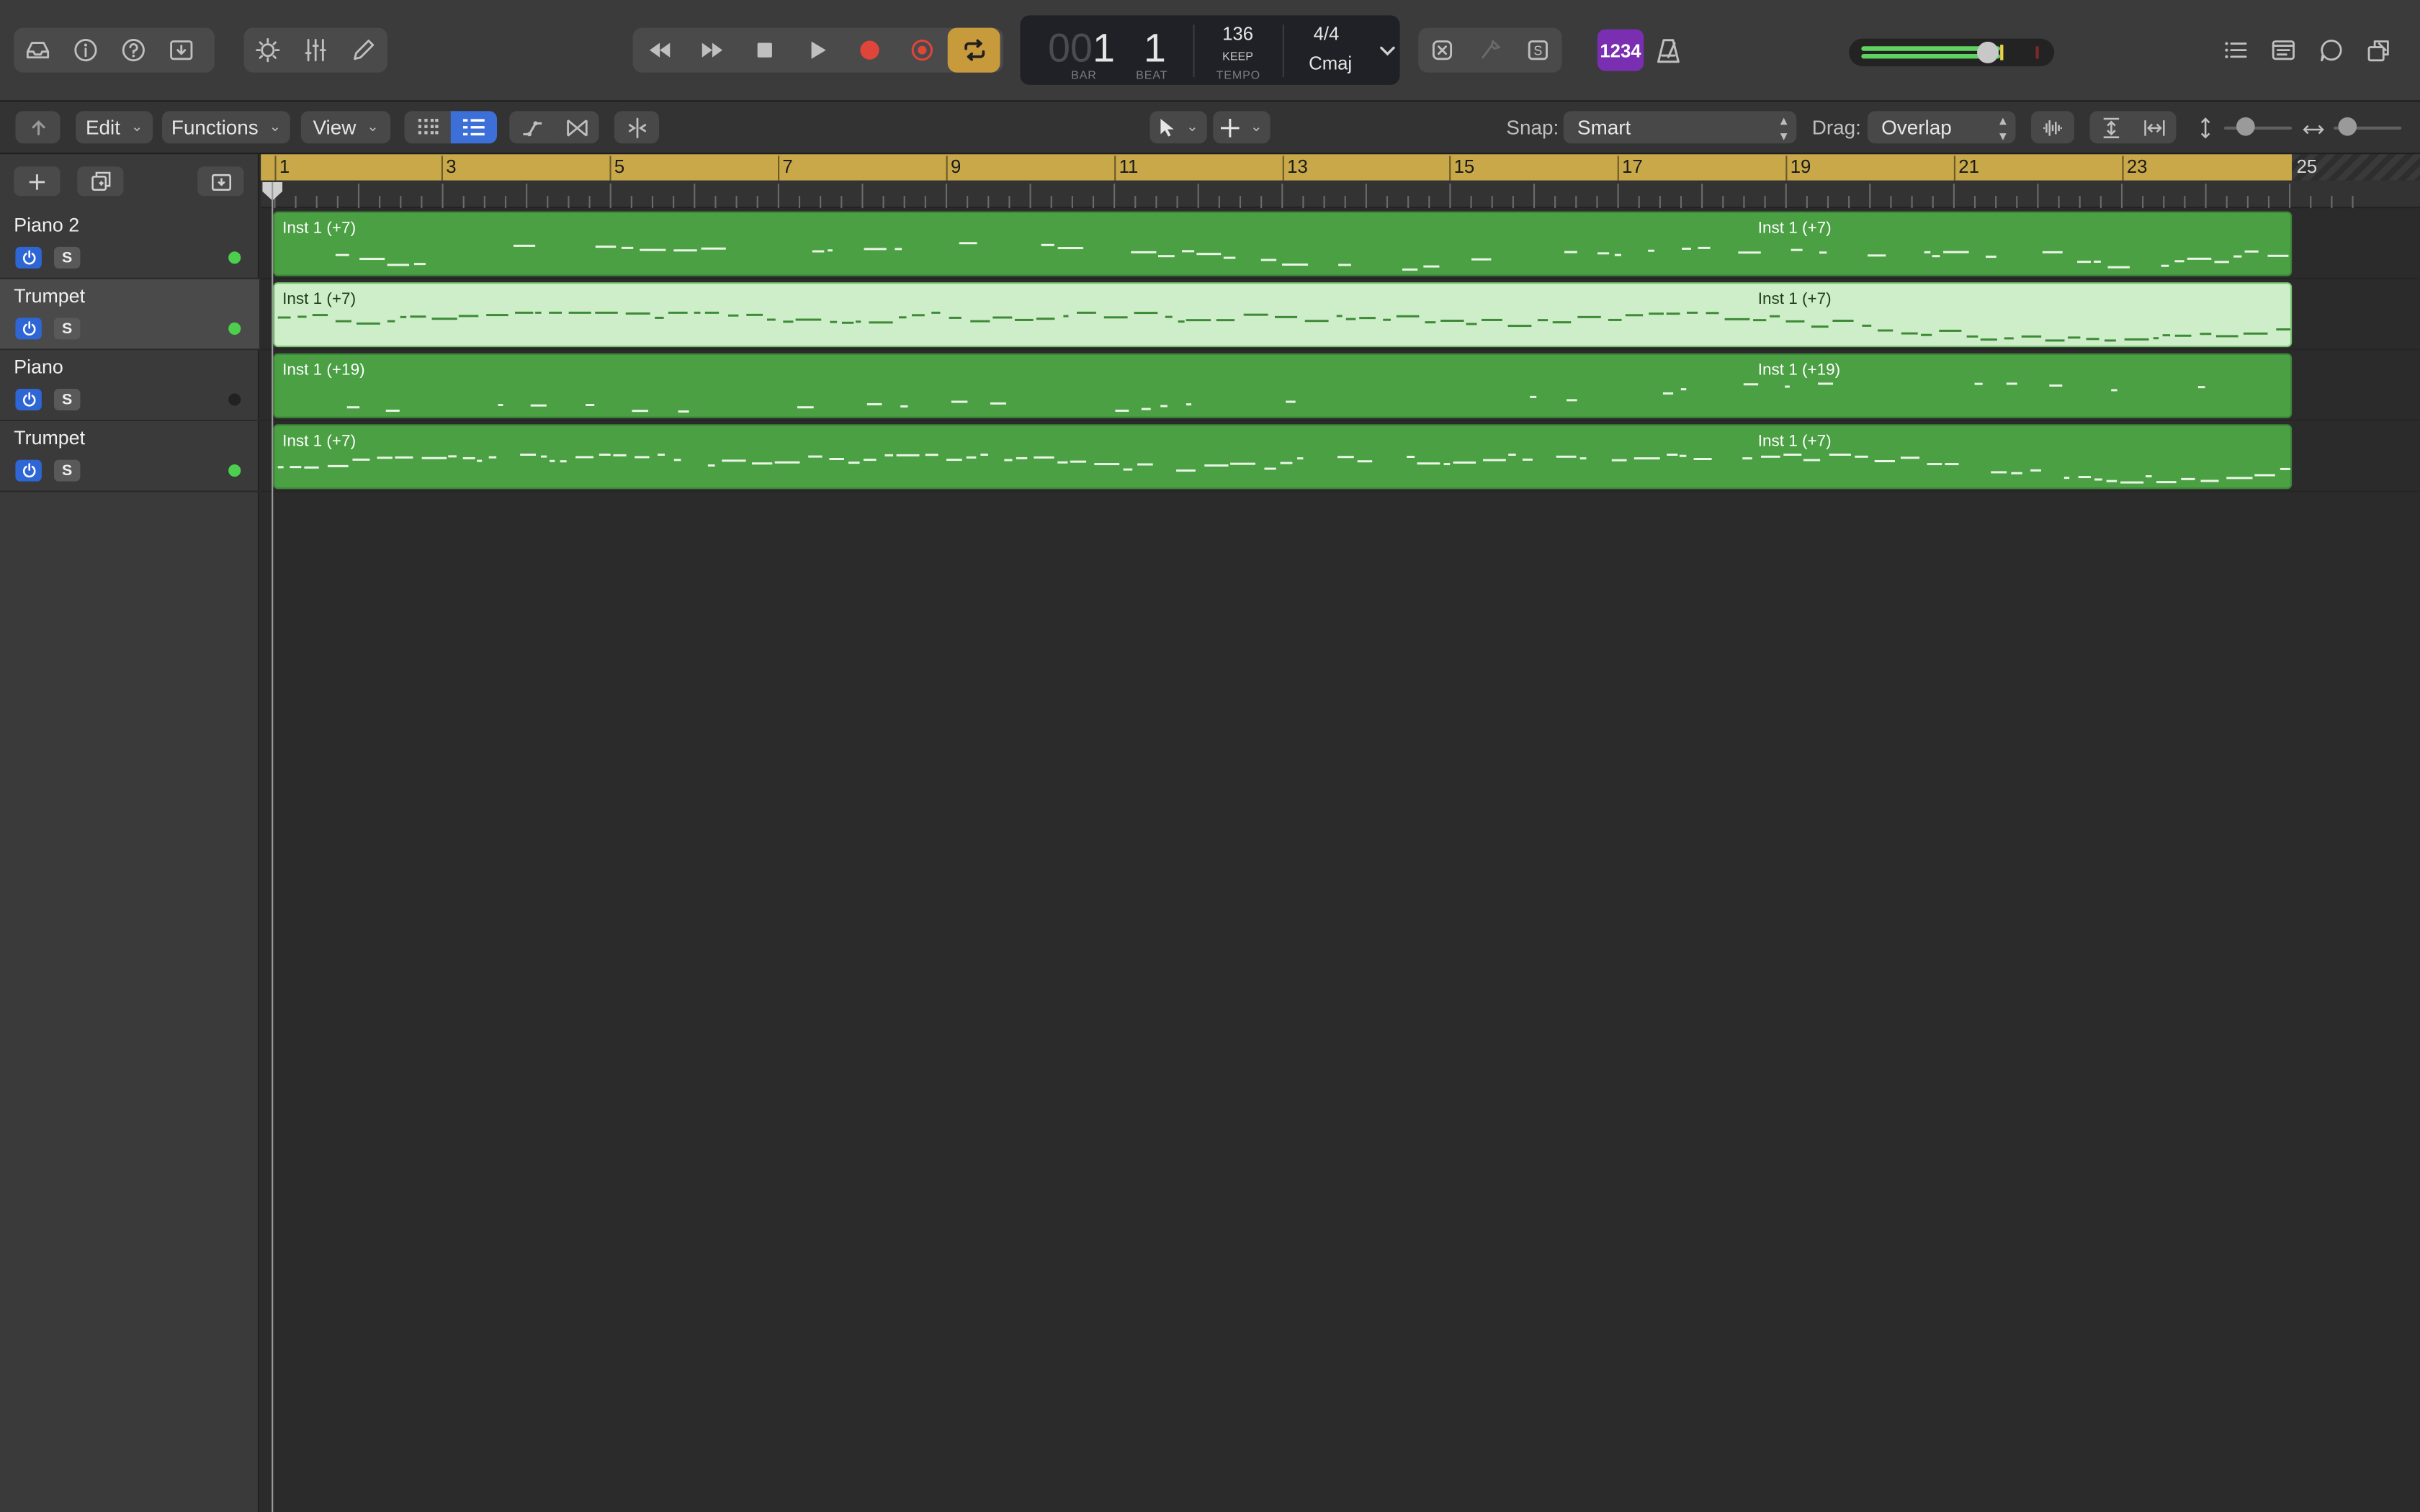  What do you see at coordinates (2283, 50) in the screenshot?
I see `note-pad-icon` at bounding box center [2283, 50].